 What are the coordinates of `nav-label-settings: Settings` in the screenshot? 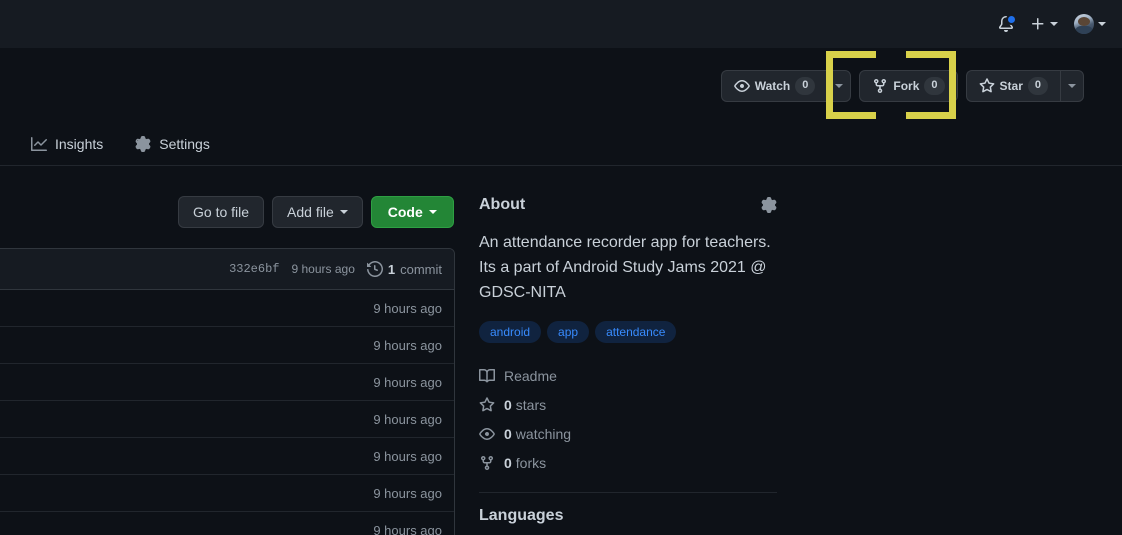 It's located at (184, 143).